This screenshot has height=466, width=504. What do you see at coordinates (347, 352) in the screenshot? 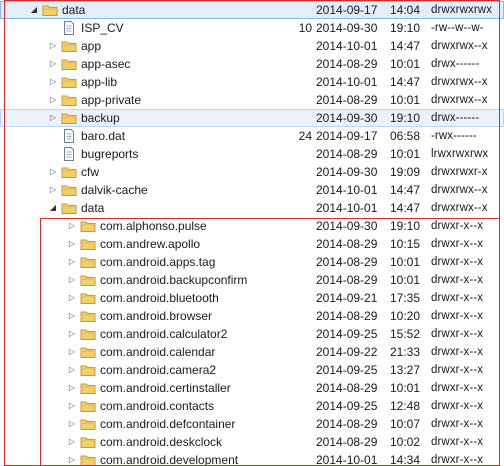
I see `entry-date: 2014-09-22` at bounding box center [347, 352].